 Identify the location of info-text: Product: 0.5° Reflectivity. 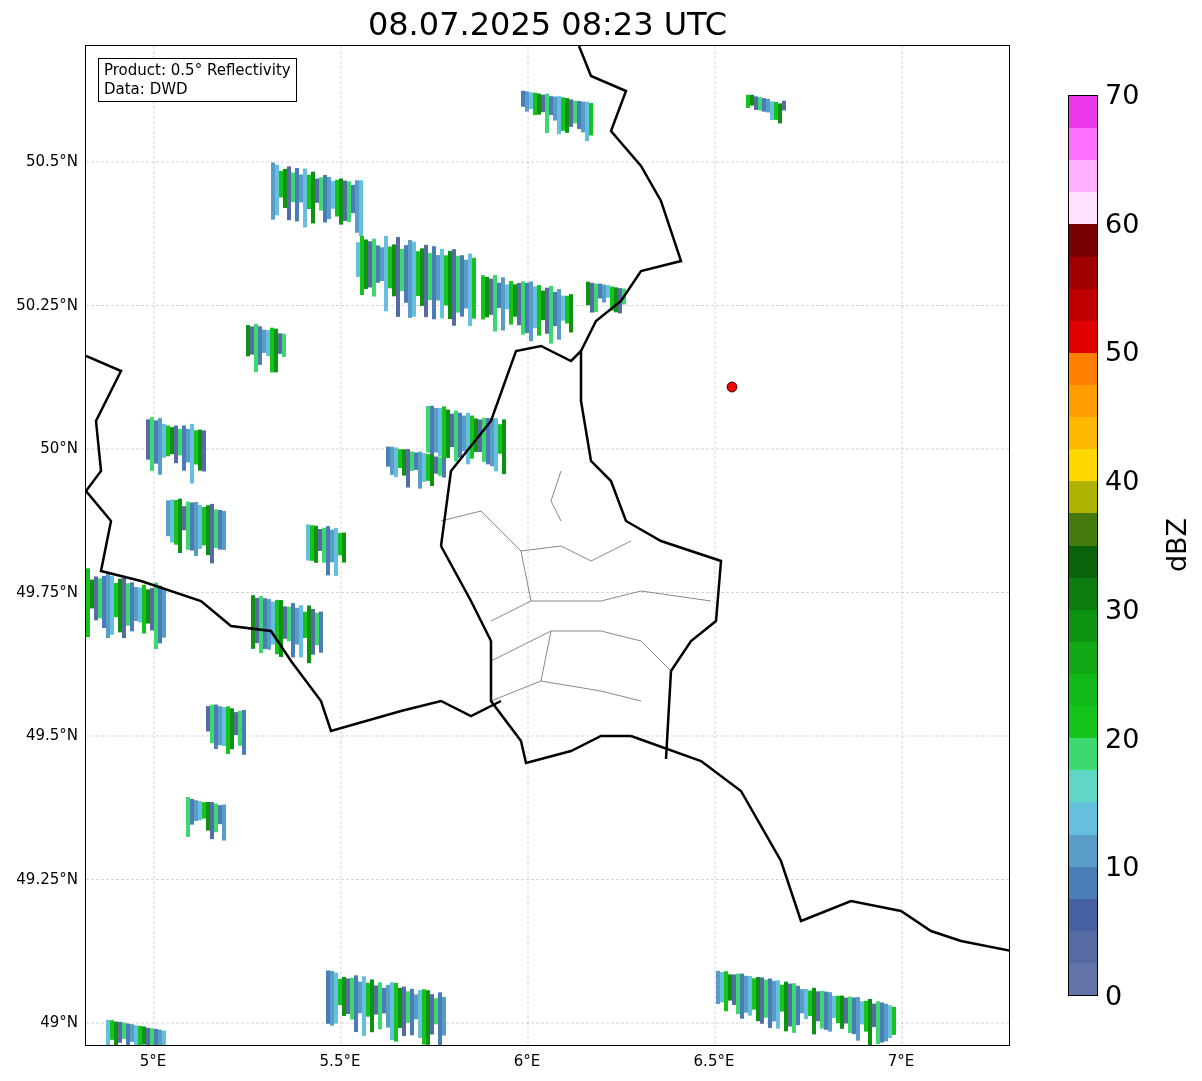
(197, 70).